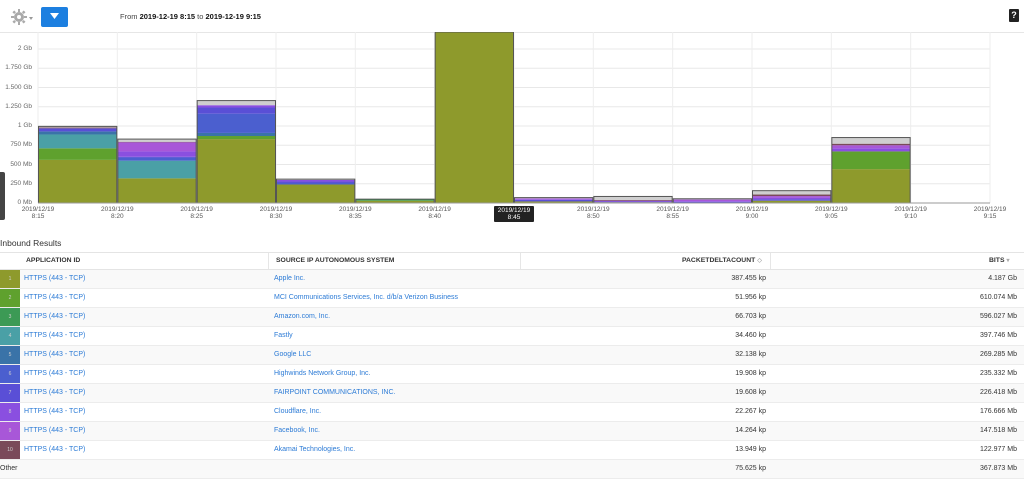 Image resolution: width=1024 pixels, height=479 pixels. What do you see at coordinates (283, 335) in the screenshot?
I see `source-as-link: Fastly` at bounding box center [283, 335].